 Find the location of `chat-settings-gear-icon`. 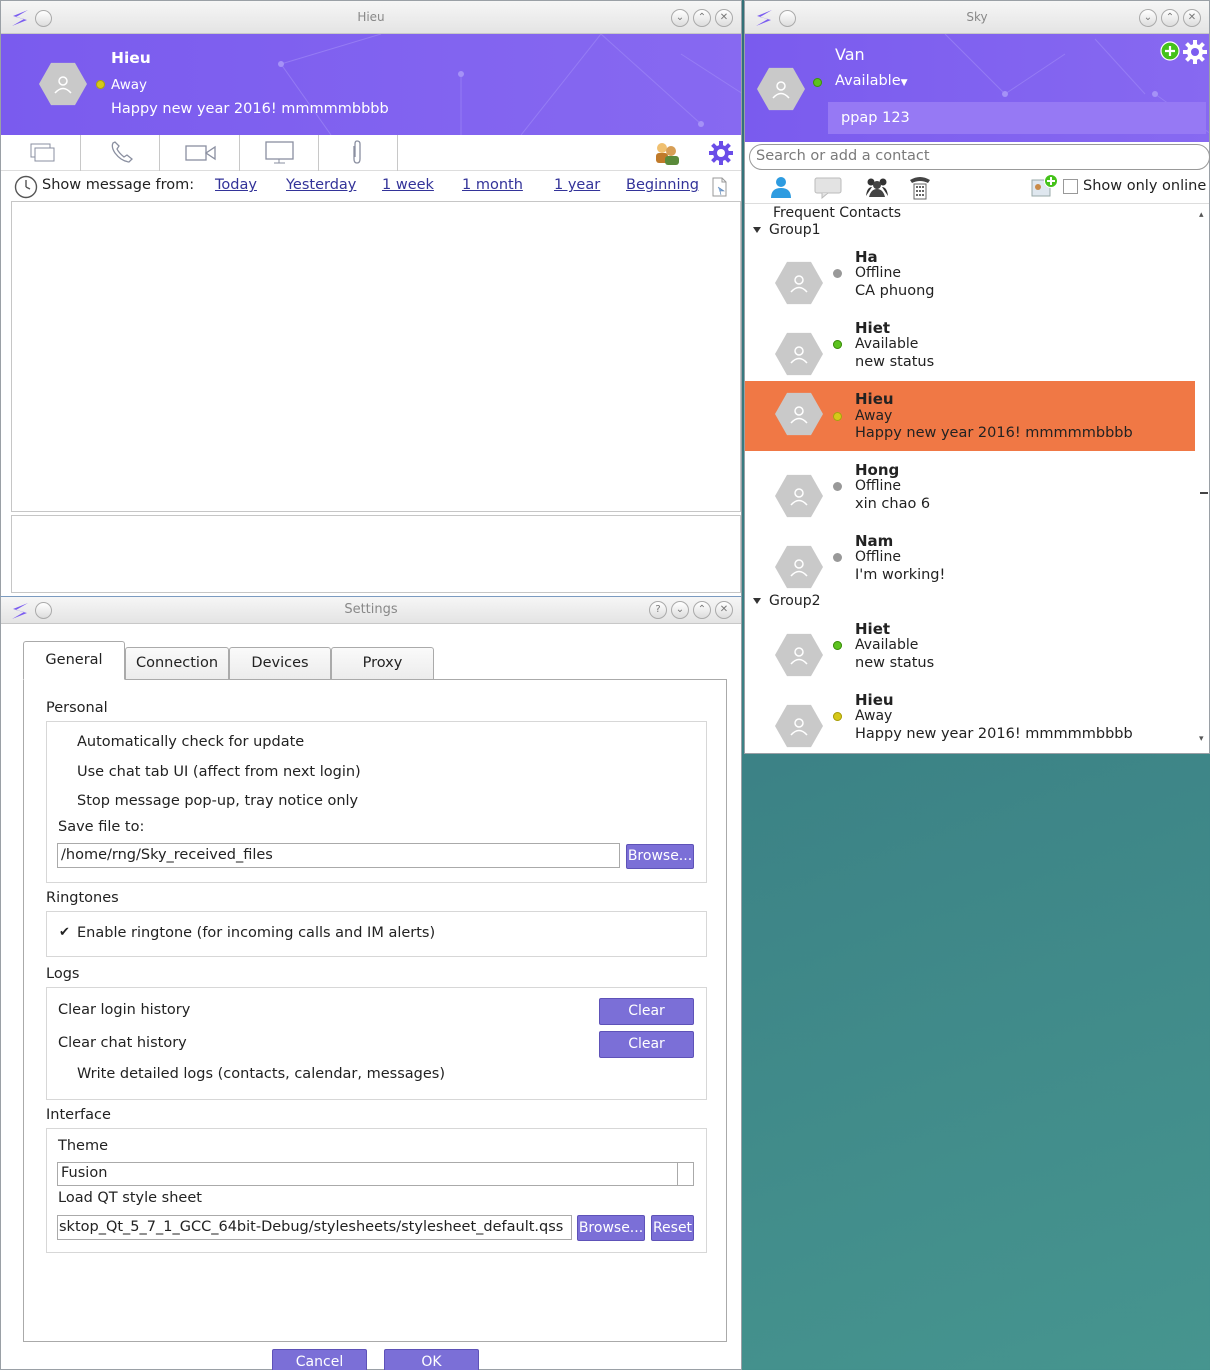

chat-settings-gear-icon is located at coordinates (721, 153).